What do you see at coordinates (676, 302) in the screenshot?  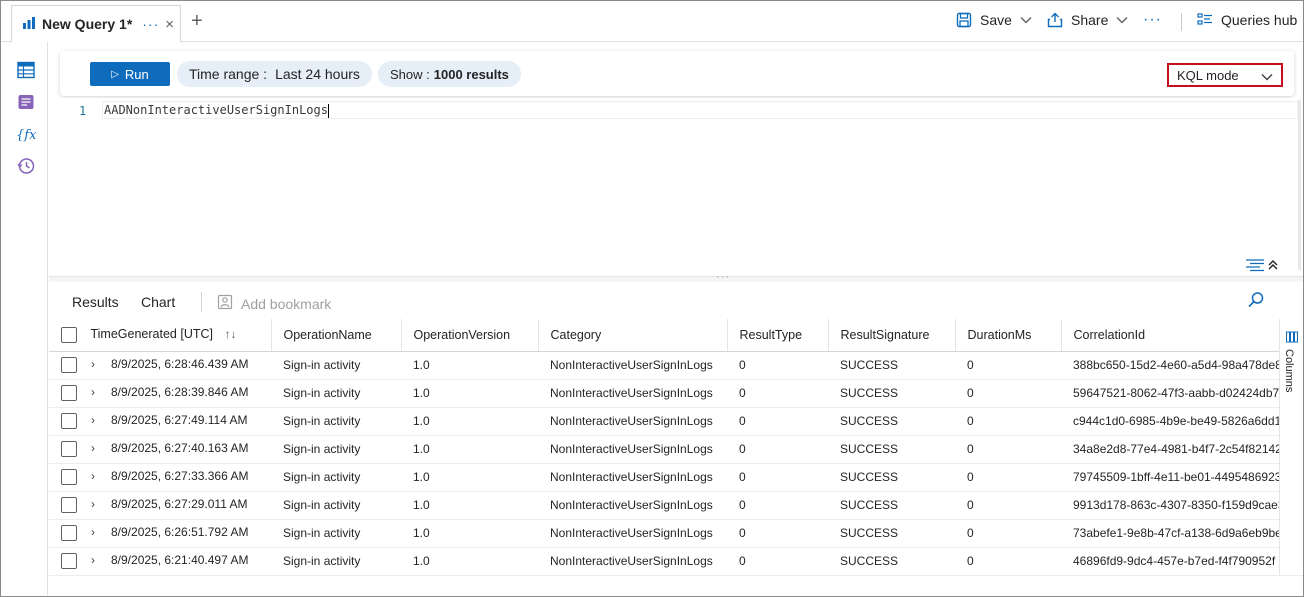 I see `results-tab-bar: Results Chart Add bookmark` at bounding box center [676, 302].